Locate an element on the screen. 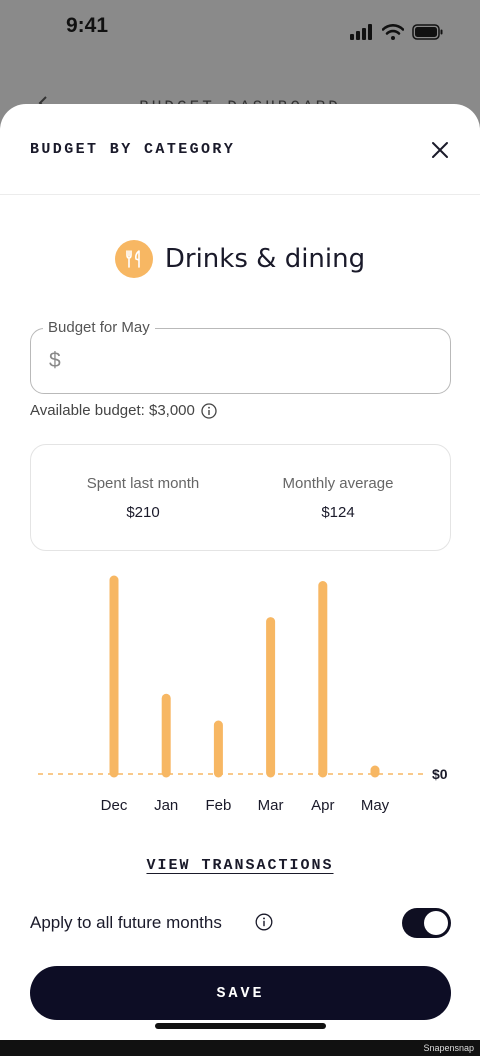 This screenshot has width=480, height=1056. watermark: Snapensnap is located at coordinates (448, 1048).